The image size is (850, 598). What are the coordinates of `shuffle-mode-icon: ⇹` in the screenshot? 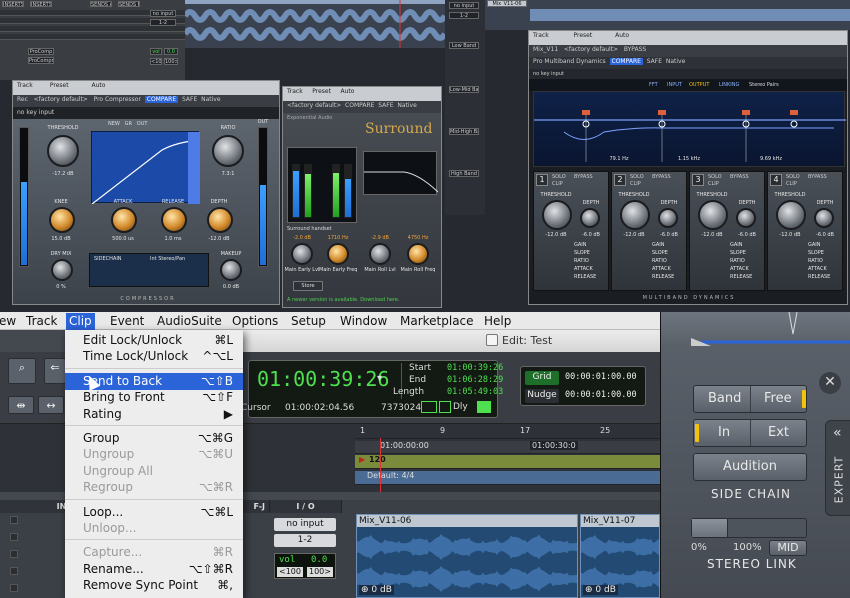 It's located at (21, 405).